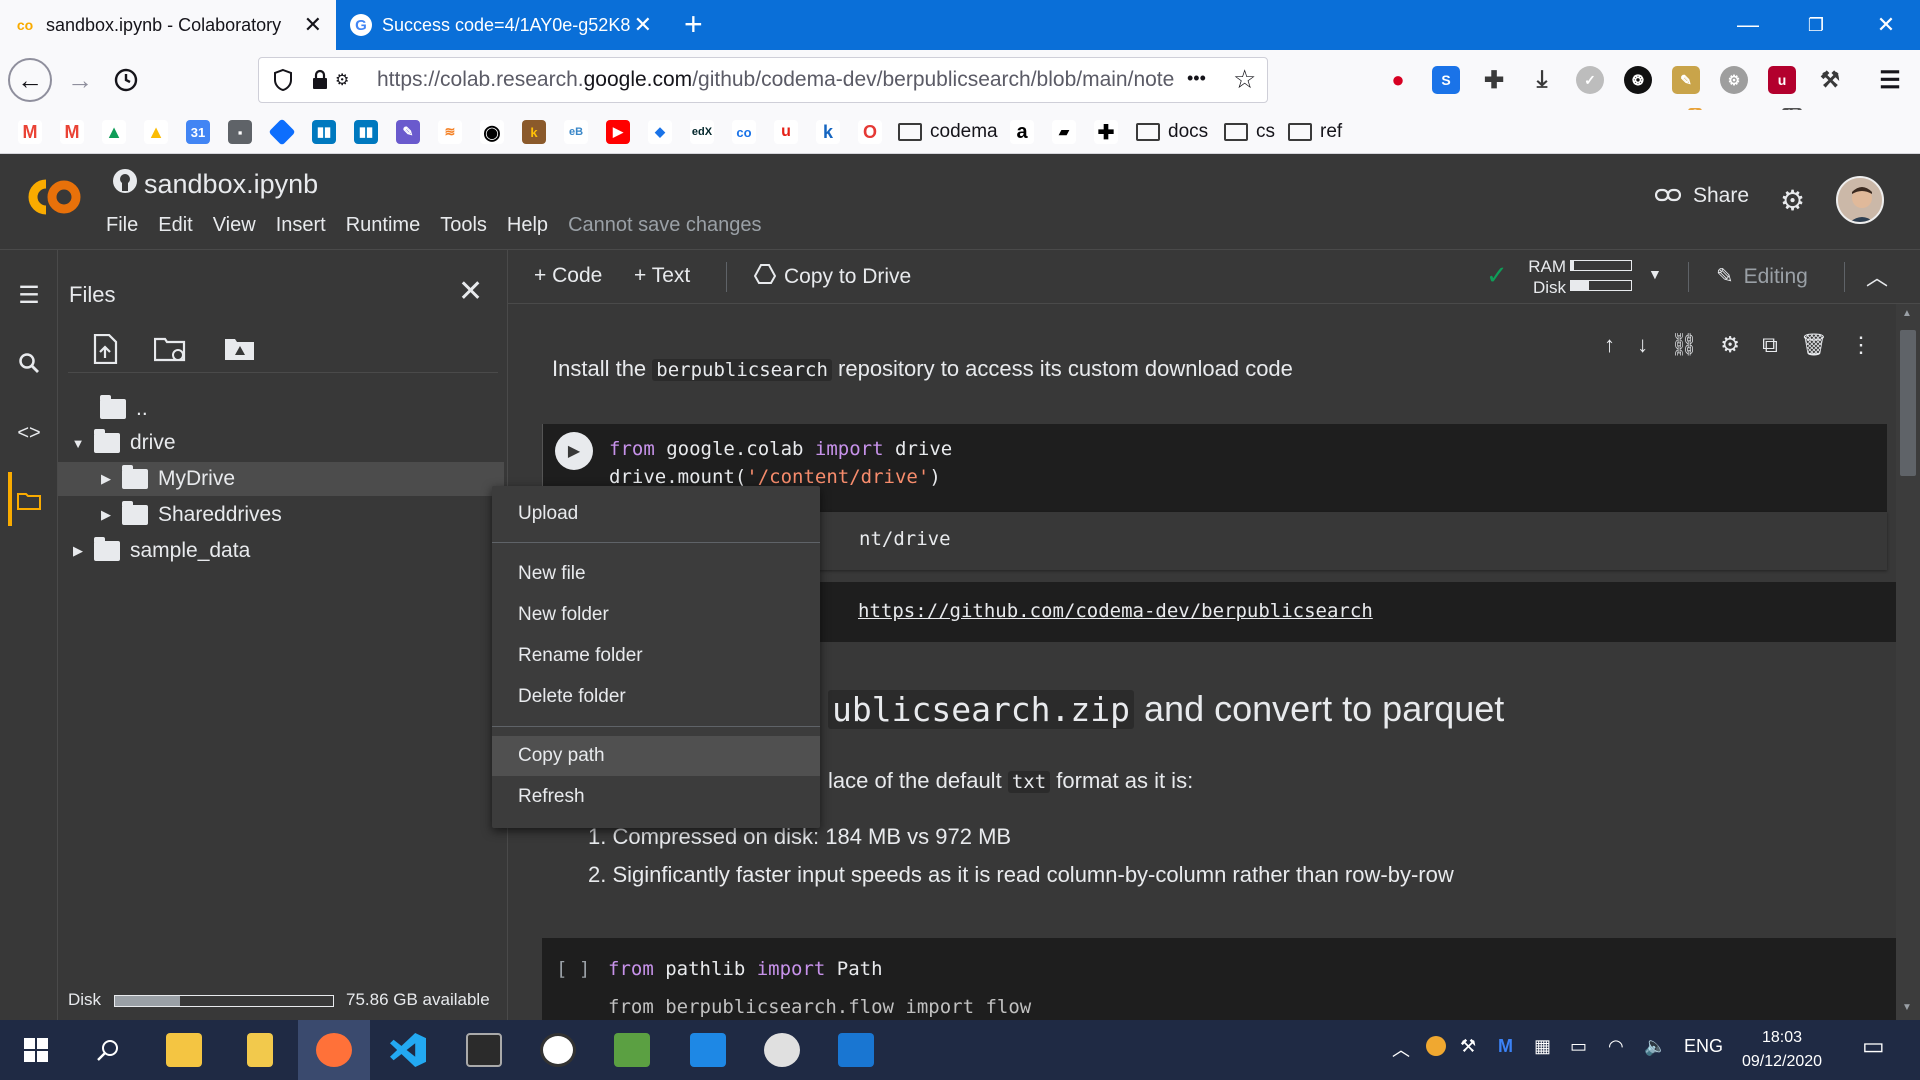  Describe the element at coordinates (320, 83) in the screenshot. I see `lock-icon` at that location.